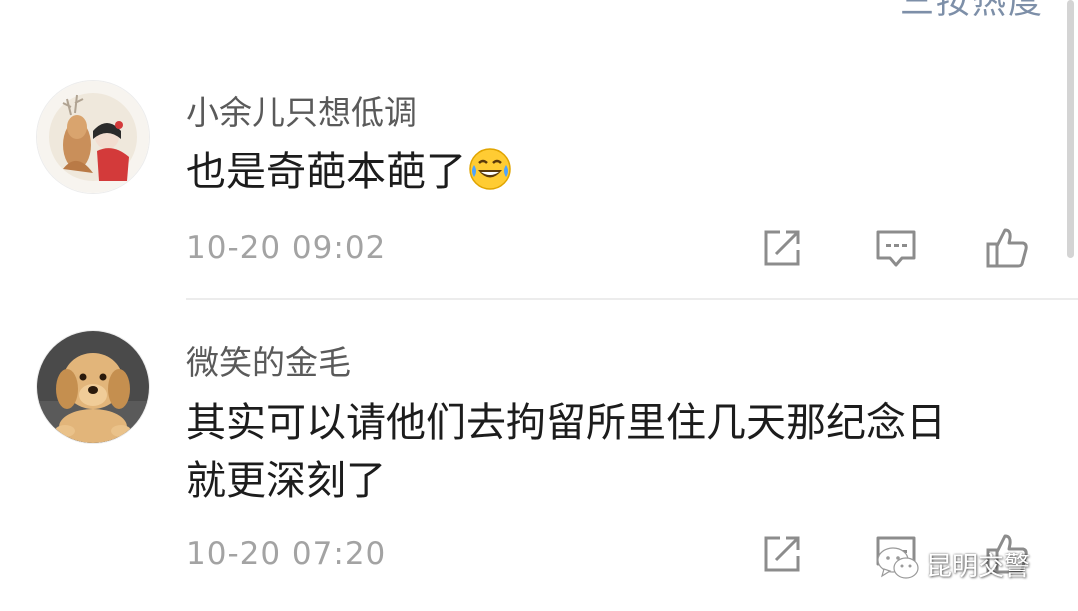 The height and width of the screenshot is (611, 1078). I want to click on like-icon, so click(1007, 248).